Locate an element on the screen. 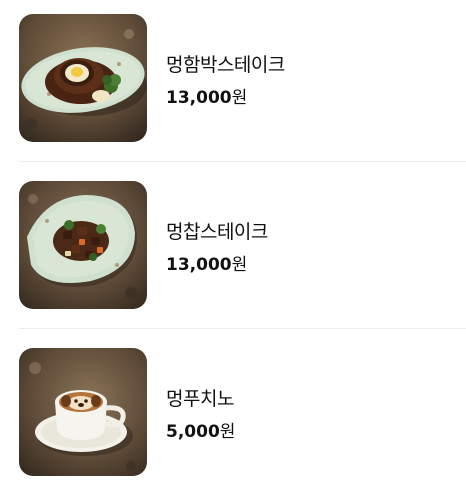 The image size is (466, 492). menu-item-name: 멍찹스테이크 is located at coordinates (217, 232).